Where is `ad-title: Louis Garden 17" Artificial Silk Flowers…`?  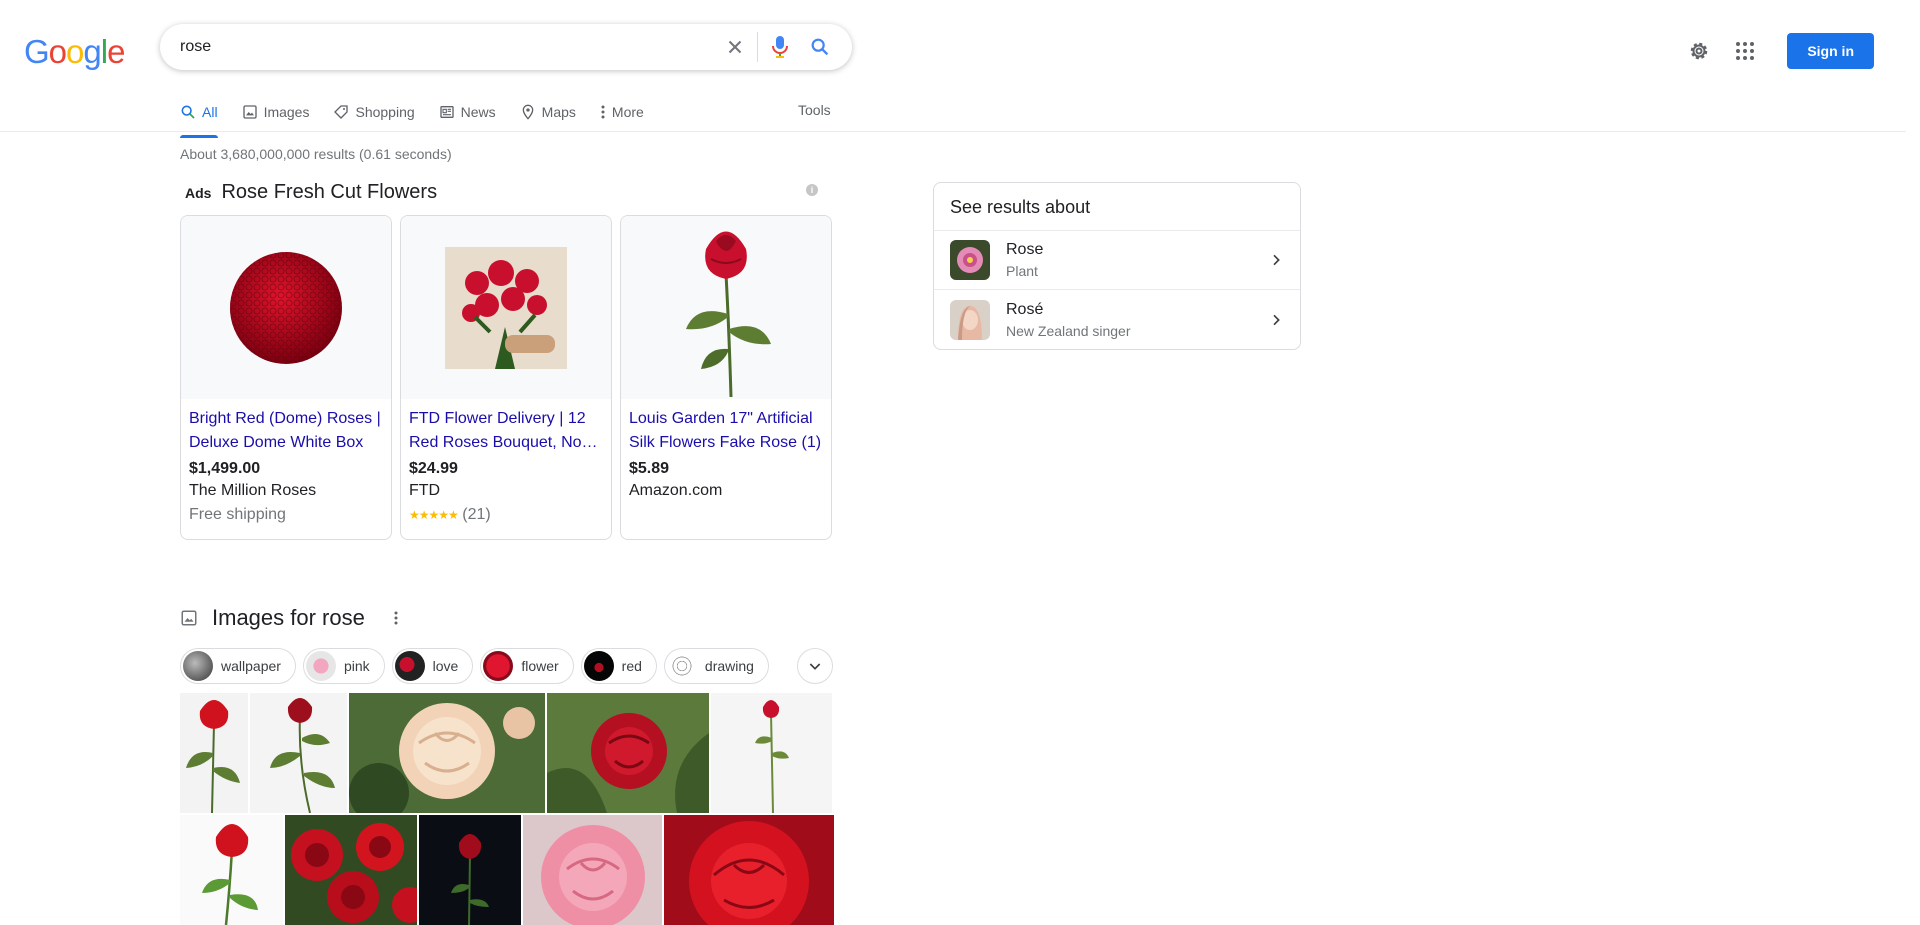 ad-title: Louis Garden 17" Artificial Silk Flowers… is located at coordinates (726, 431).